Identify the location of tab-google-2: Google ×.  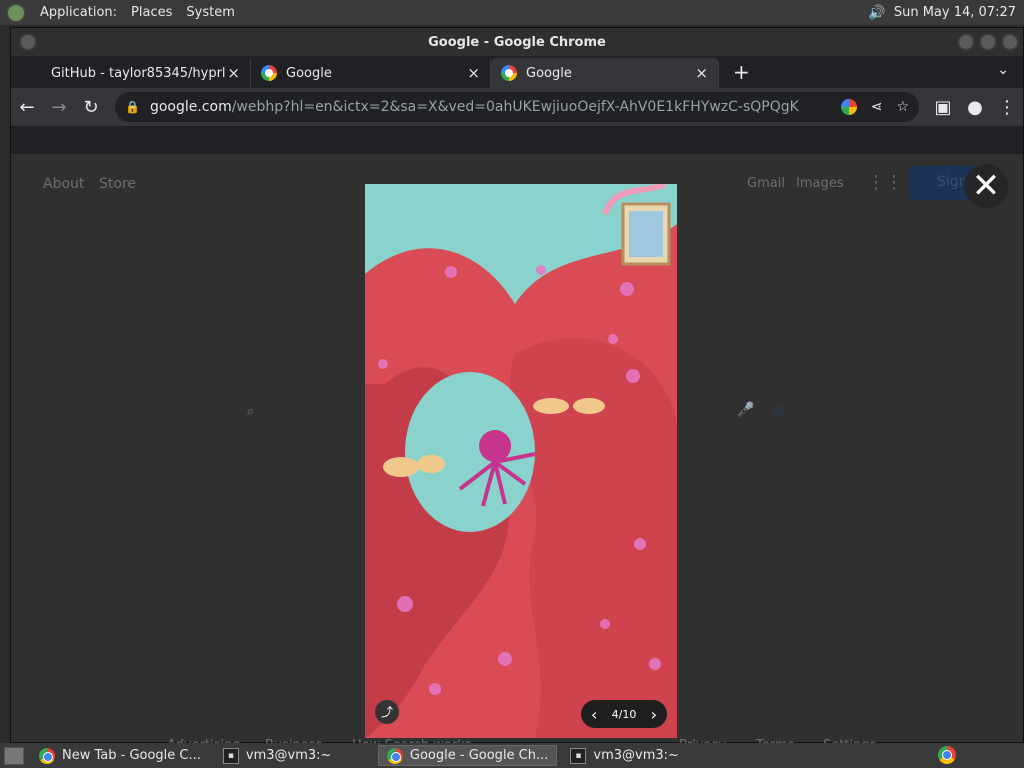
(605, 73).